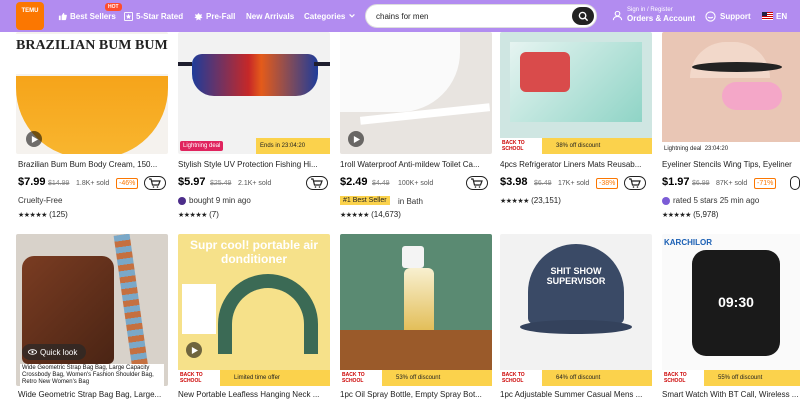 Image resolution: width=800 pixels, height=400 pixels. Describe the element at coordinates (370, 214) in the screenshot. I see `product-rating: ★★★★★ (14,673)` at that location.